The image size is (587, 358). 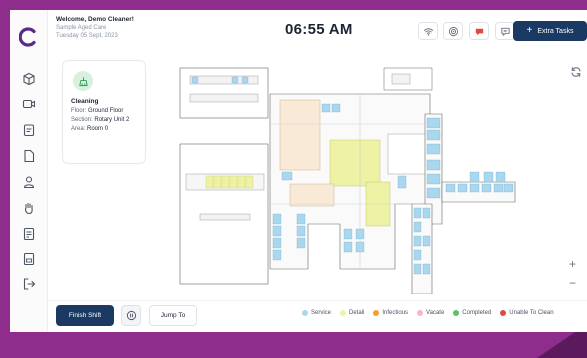 I want to click on refresh-icon, so click(x=576, y=72).